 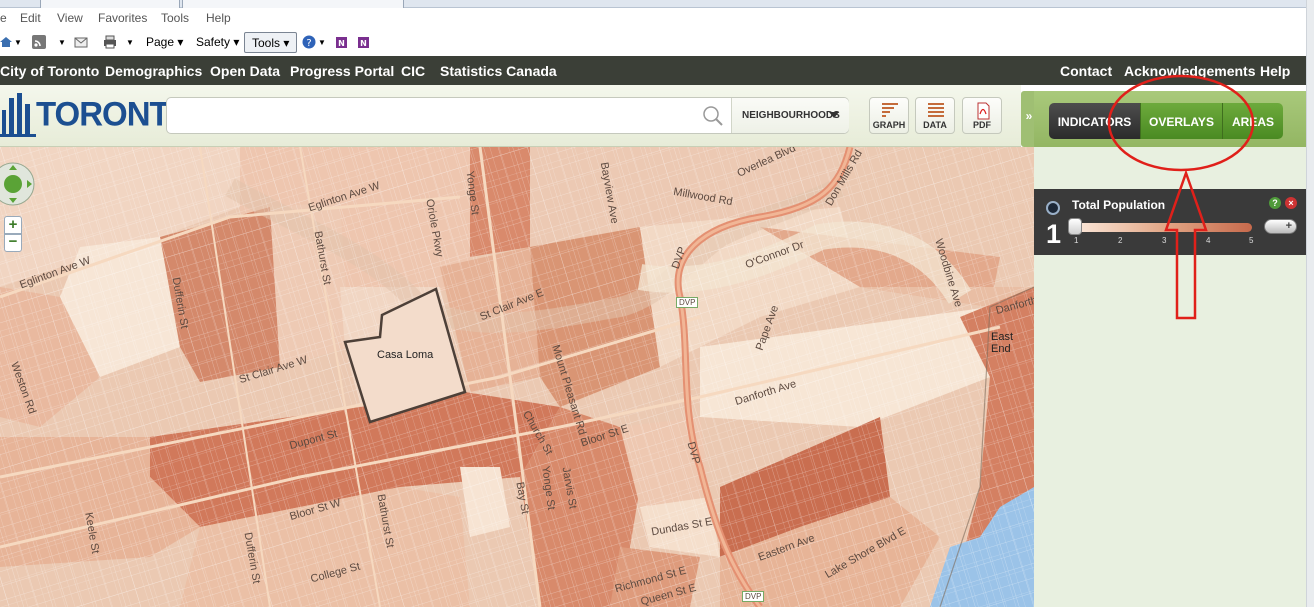 I want to click on indicator-class-value: 1, so click(x=1054, y=234).